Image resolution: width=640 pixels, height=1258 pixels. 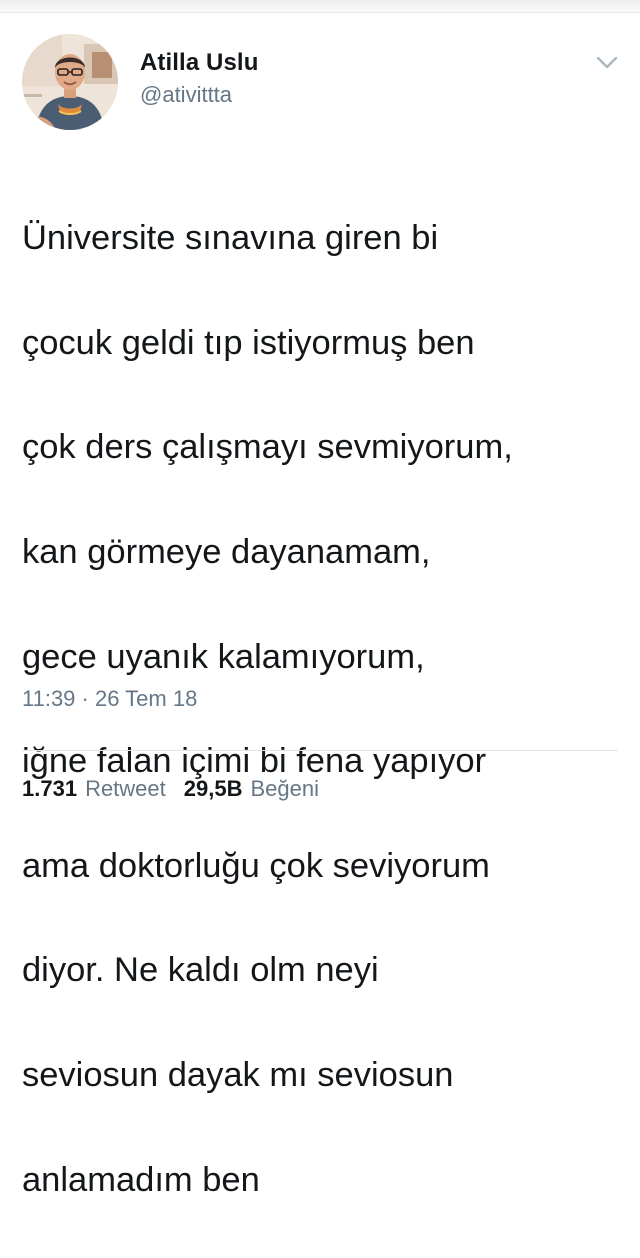 What do you see at coordinates (49, 698) in the screenshot?
I see `tweet-time: 11:39` at bounding box center [49, 698].